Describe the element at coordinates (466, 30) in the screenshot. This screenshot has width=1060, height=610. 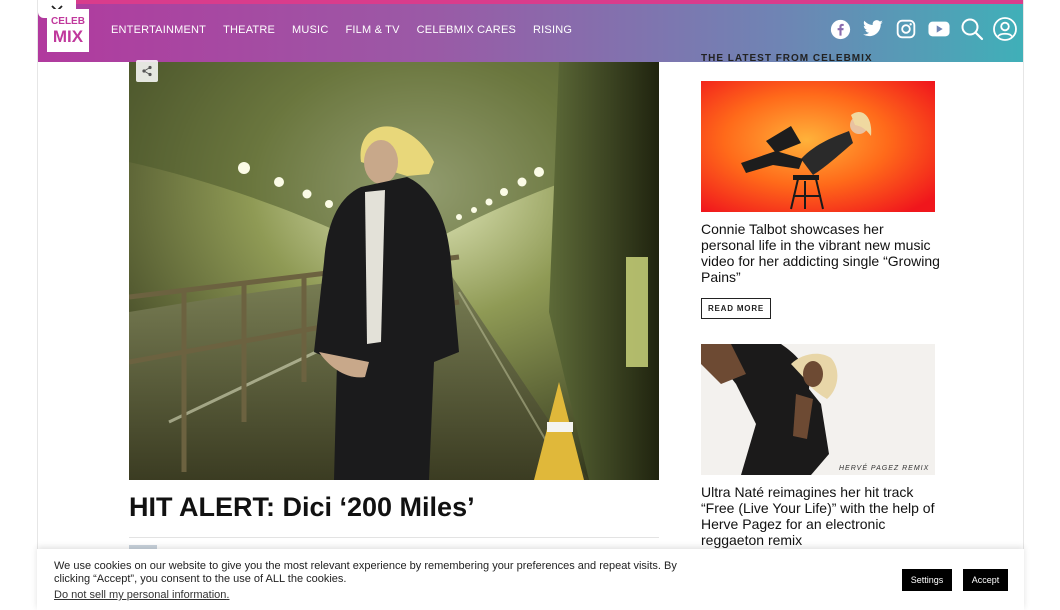
I see `nav-celebmix-cares: CELEBMIX CARES` at that location.